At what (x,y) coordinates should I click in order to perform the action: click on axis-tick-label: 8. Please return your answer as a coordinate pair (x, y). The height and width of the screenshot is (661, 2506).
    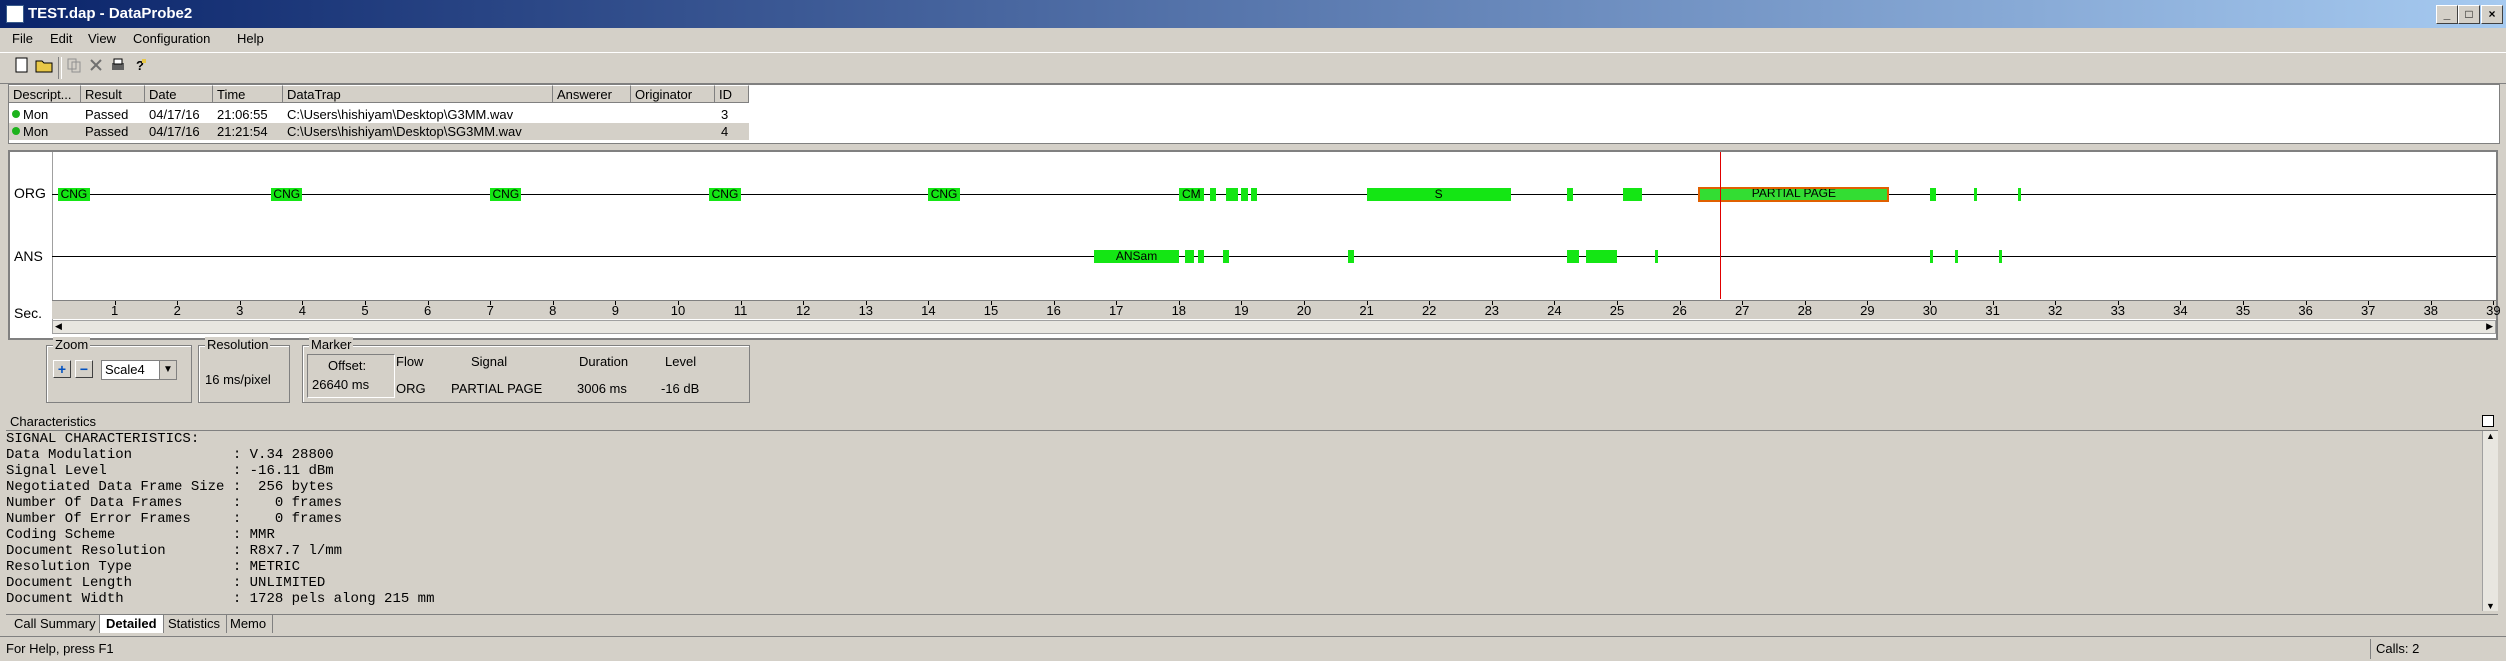
    Looking at the image, I should click on (553, 310).